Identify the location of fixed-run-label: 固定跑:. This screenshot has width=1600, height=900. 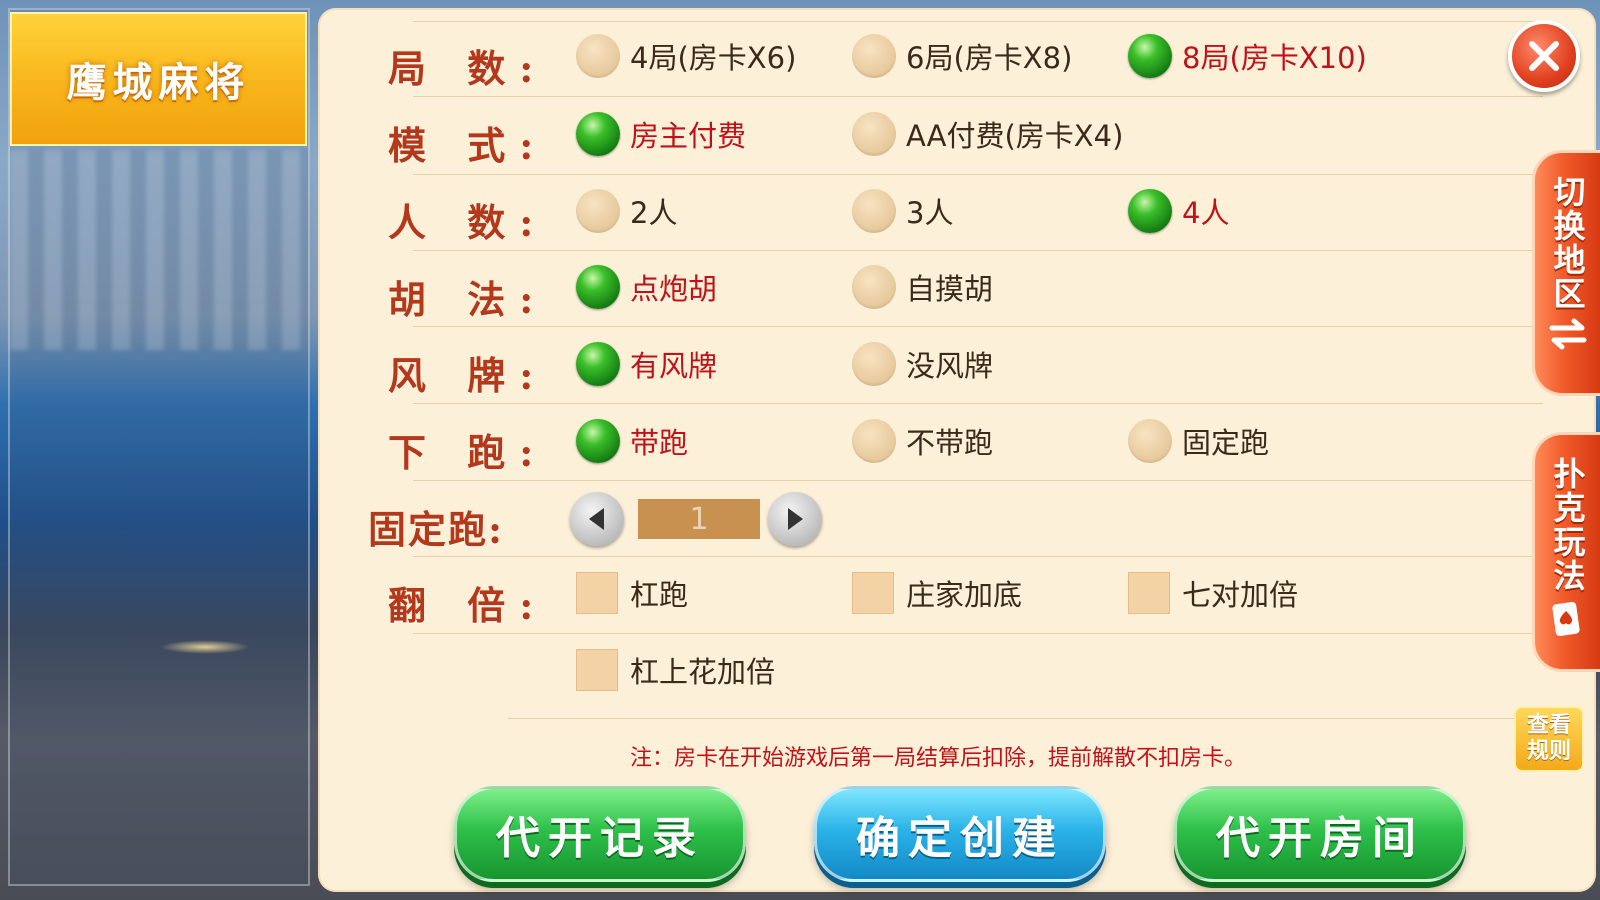
(436, 529).